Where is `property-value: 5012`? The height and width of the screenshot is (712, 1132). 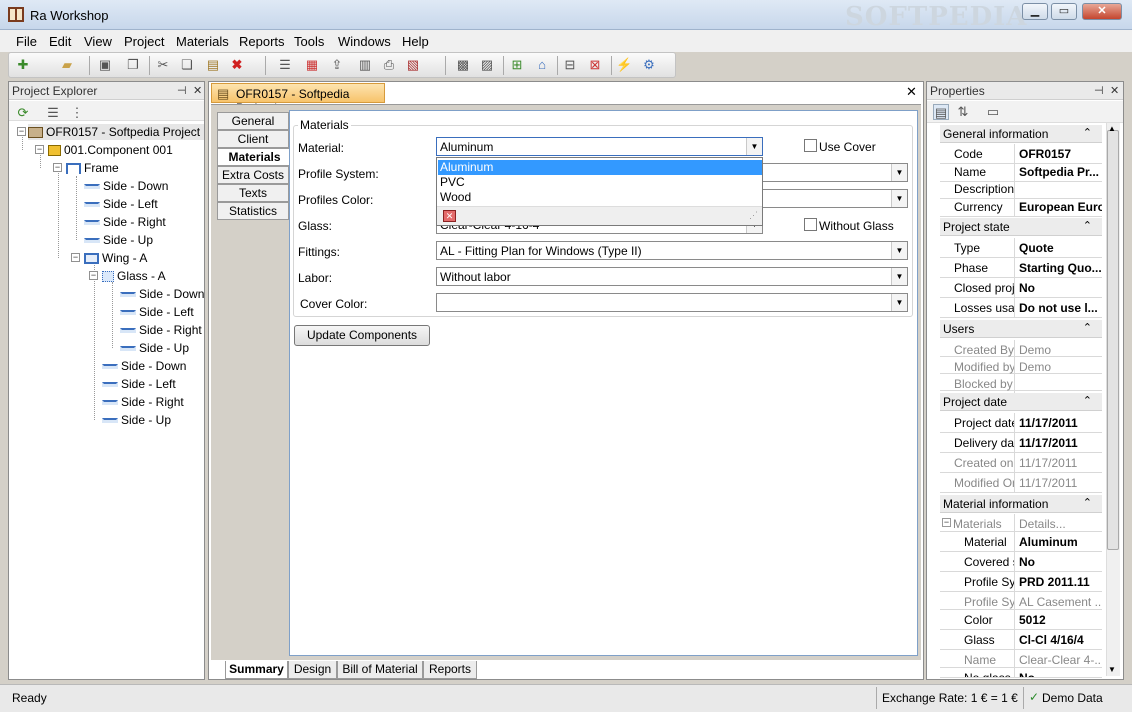 property-value: 5012 is located at coordinates (1059, 619).